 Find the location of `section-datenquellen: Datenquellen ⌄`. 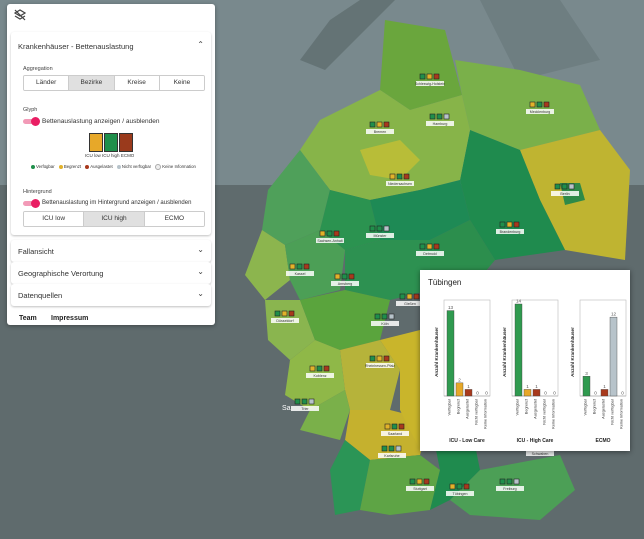

section-datenquellen: Datenquellen ⌄ is located at coordinates (111, 295).